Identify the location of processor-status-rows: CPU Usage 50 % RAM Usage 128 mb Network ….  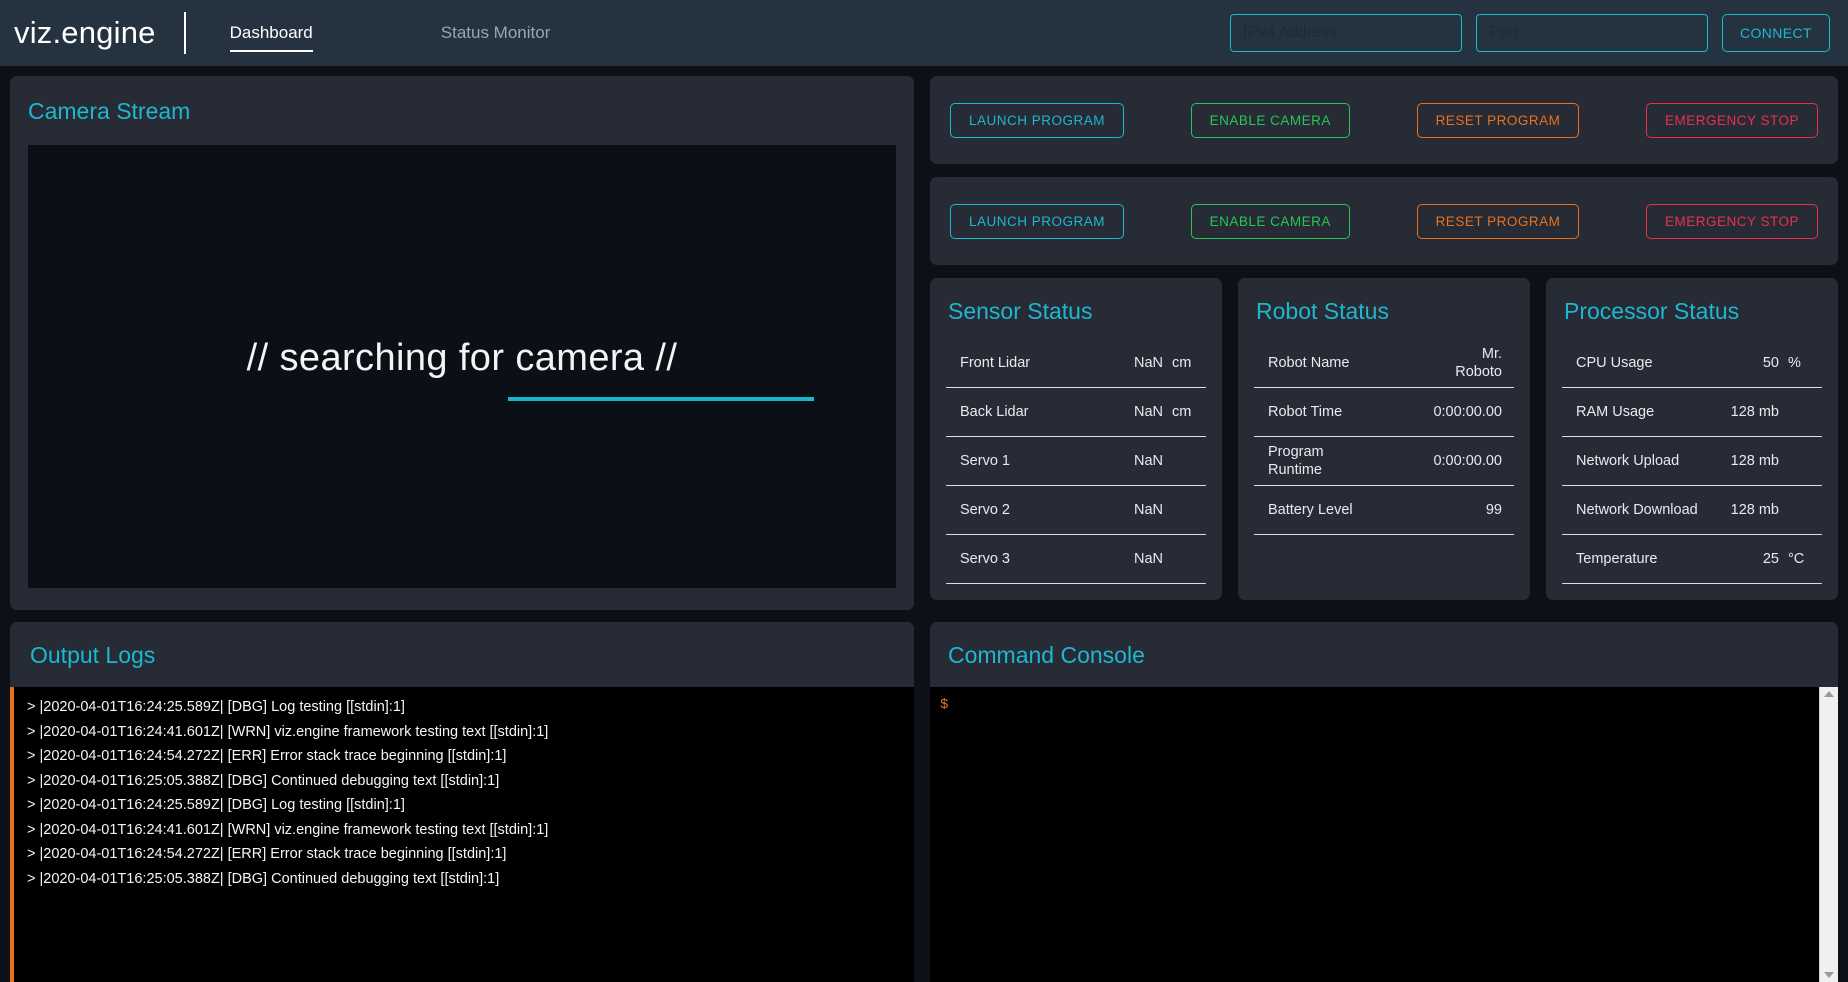
(1692, 461).